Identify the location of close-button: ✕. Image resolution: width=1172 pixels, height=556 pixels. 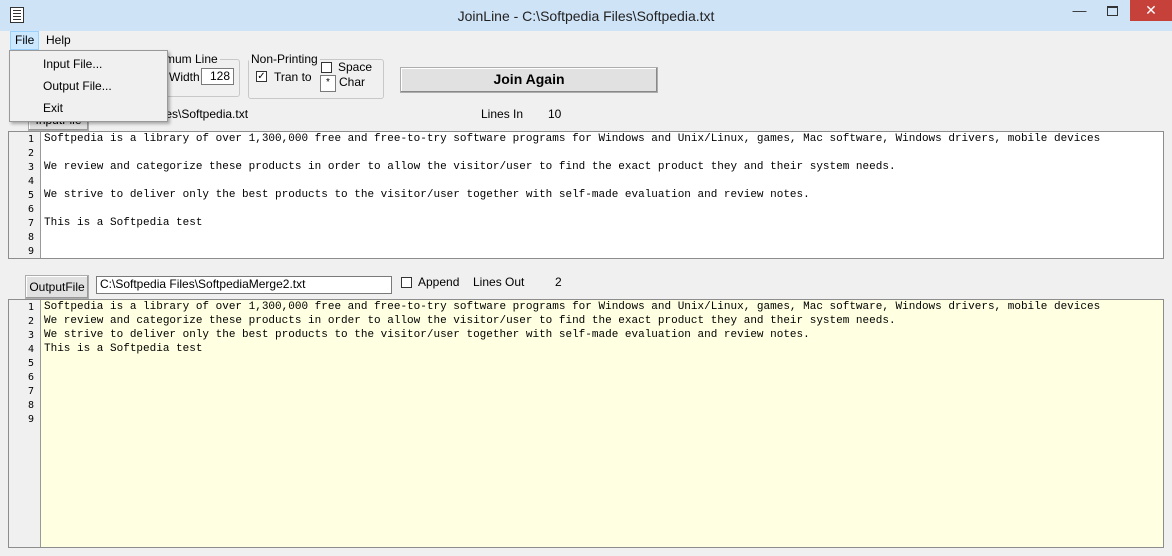
(1151, 10).